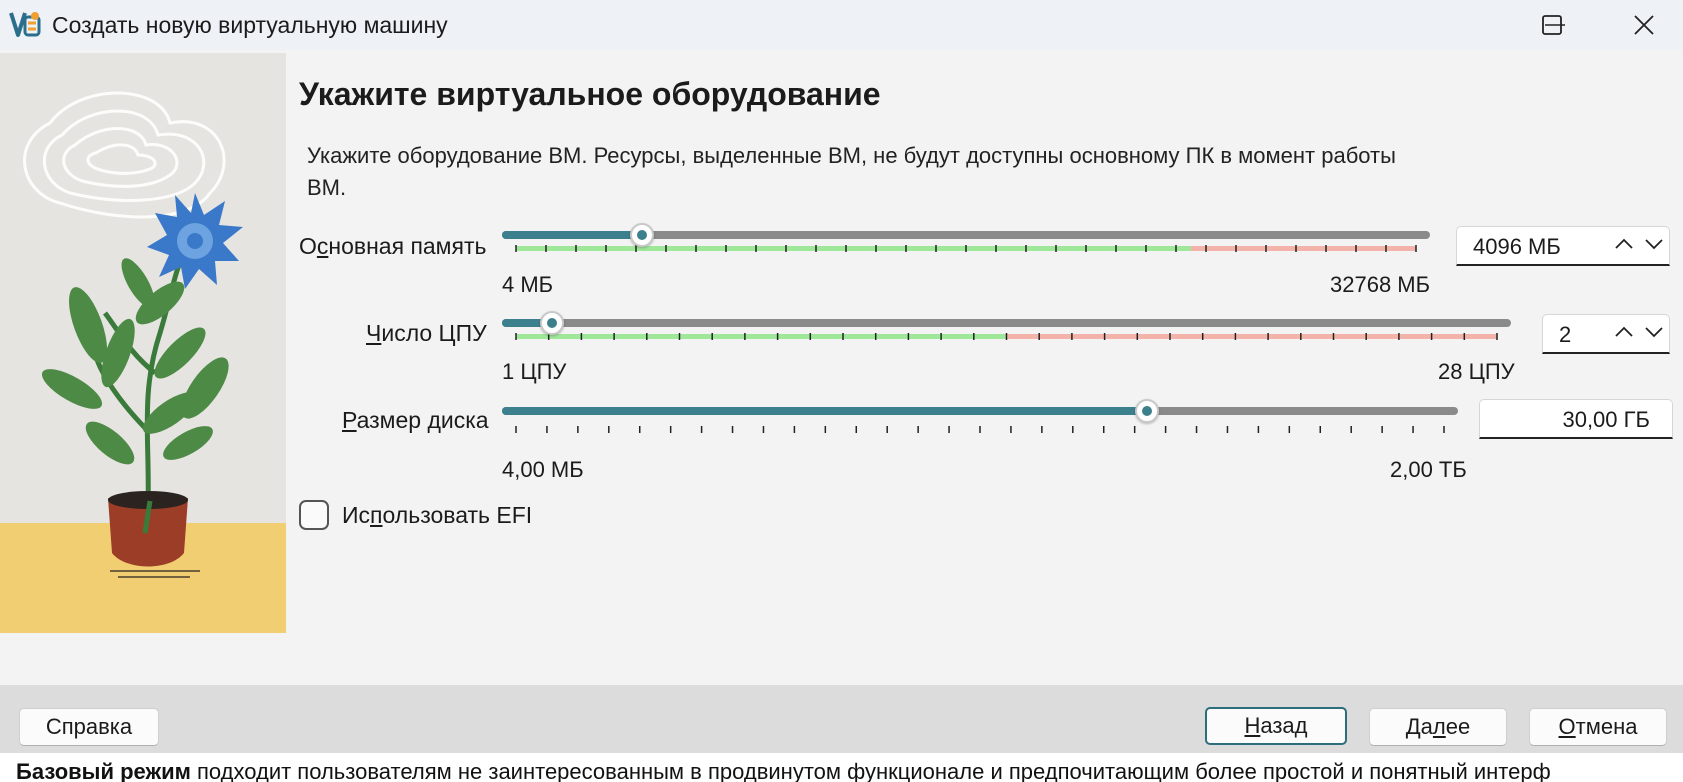 Image resolution: width=1683 pixels, height=782 pixels. I want to click on window-title: Создать новую виртуальную машину, so click(250, 25).